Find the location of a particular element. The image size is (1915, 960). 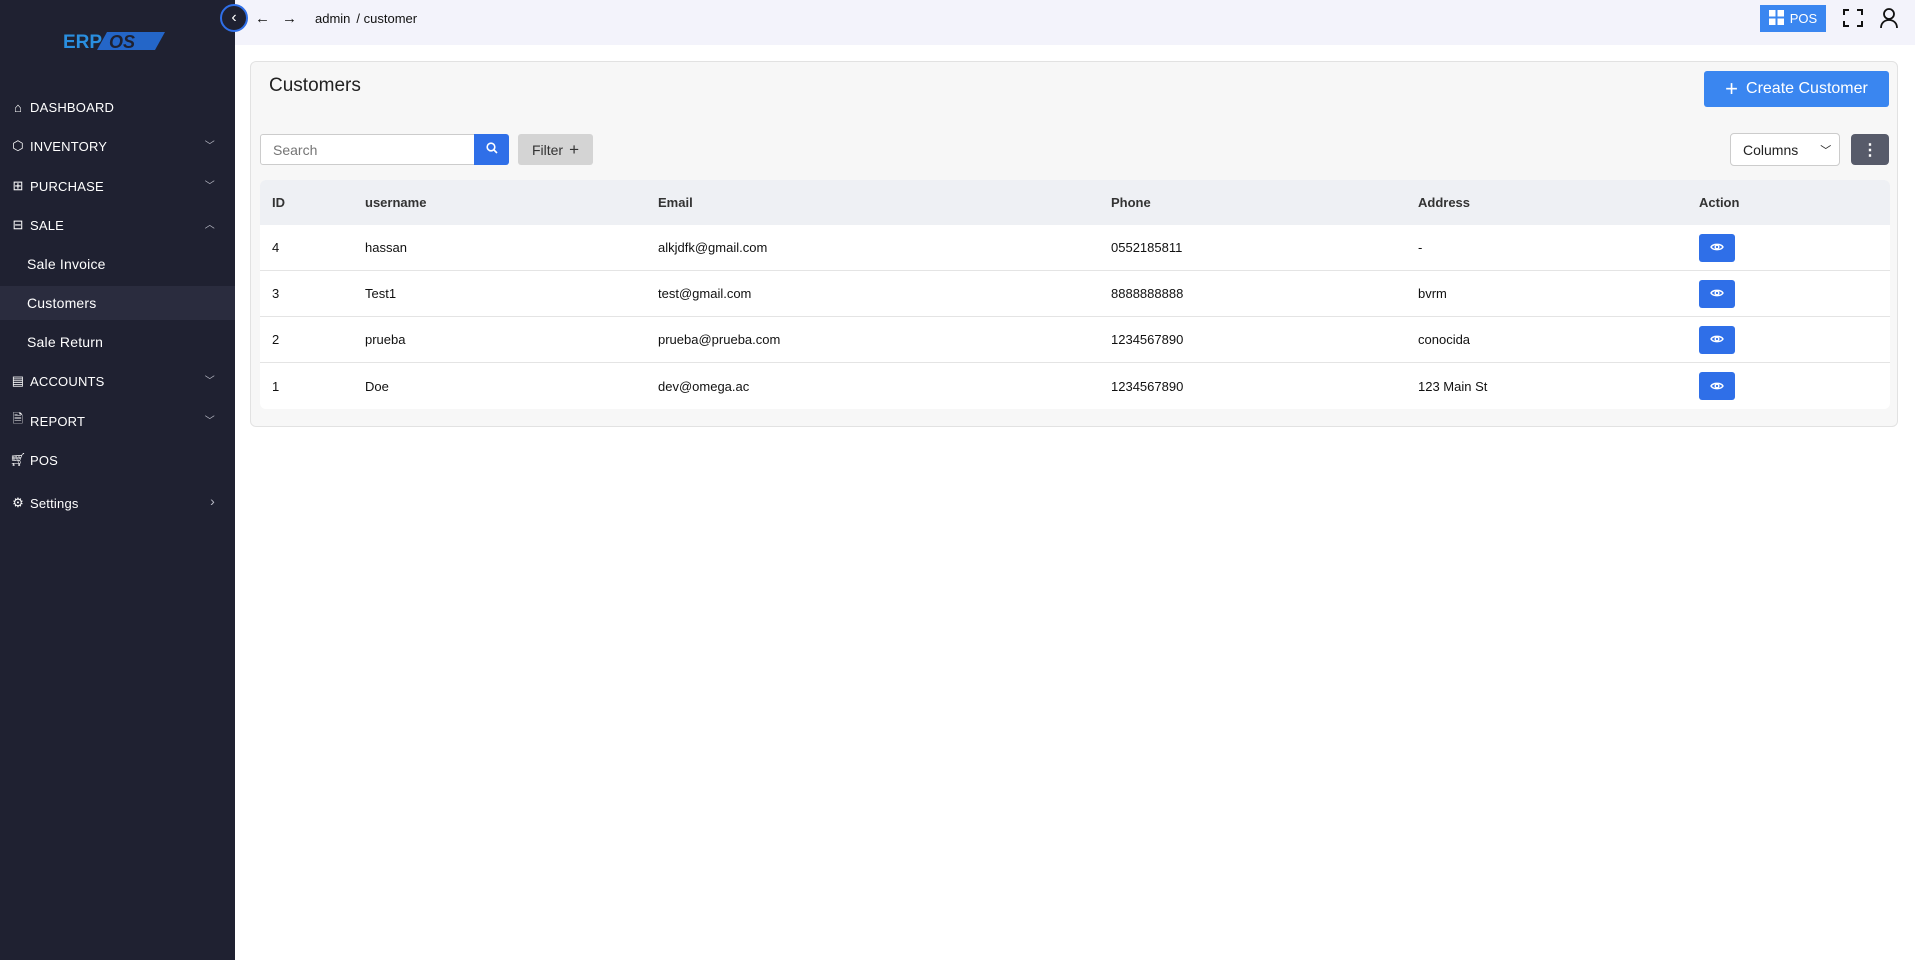

top-bar is located at coordinates (1075, 22).